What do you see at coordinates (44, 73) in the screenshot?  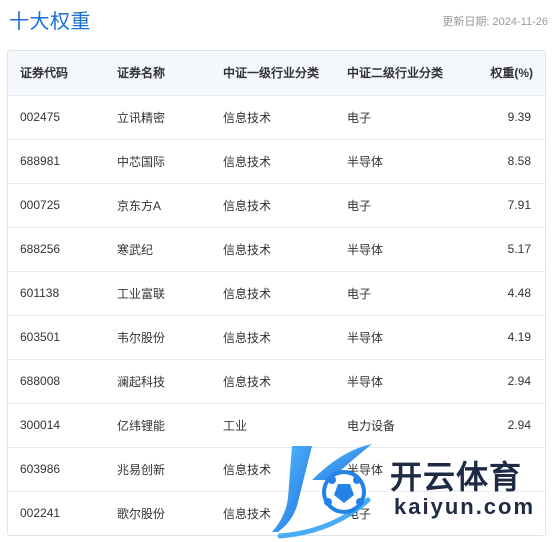 I see `column-header-code: 证券代码` at bounding box center [44, 73].